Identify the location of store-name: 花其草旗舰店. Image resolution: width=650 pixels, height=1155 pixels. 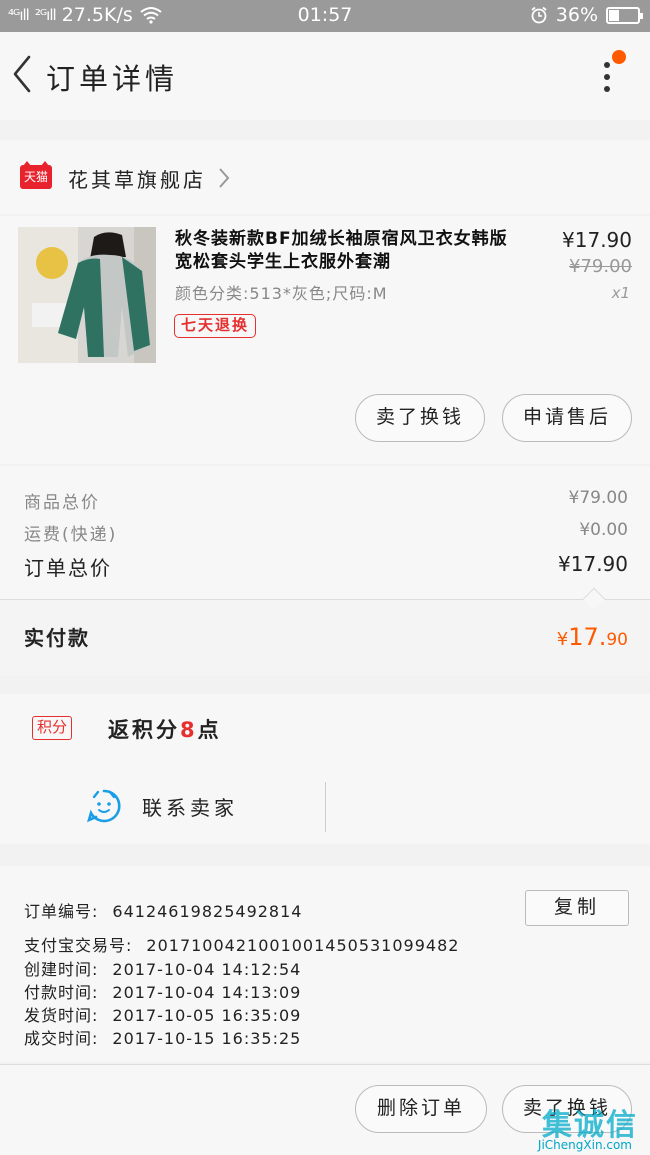
(137, 180).